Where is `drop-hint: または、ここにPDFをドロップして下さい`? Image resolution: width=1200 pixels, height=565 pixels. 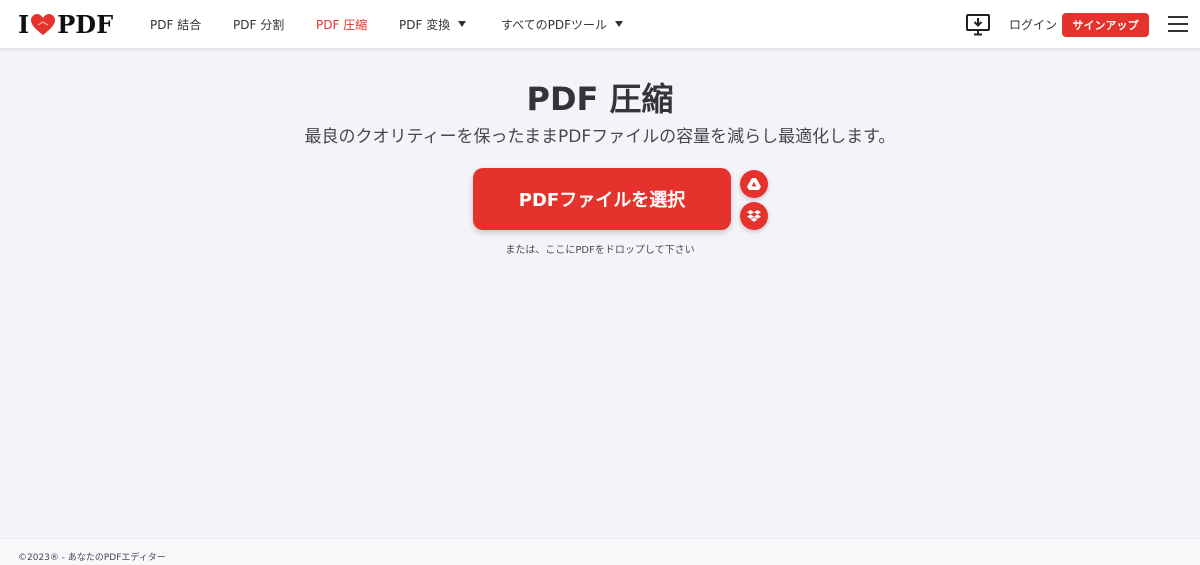 drop-hint: または、ここにPDFをドロップして下さい is located at coordinates (600, 250).